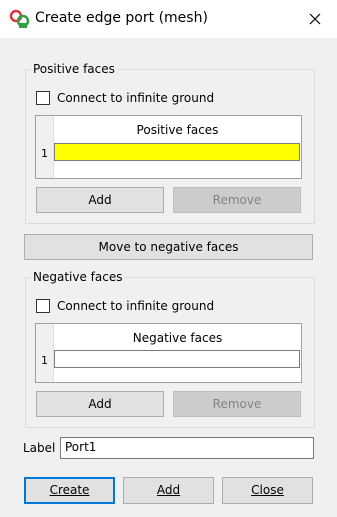 The width and height of the screenshot is (337, 517). What do you see at coordinates (45, 353) in the screenshot?
I see `row-header-column` at bounding box center [45, 353].